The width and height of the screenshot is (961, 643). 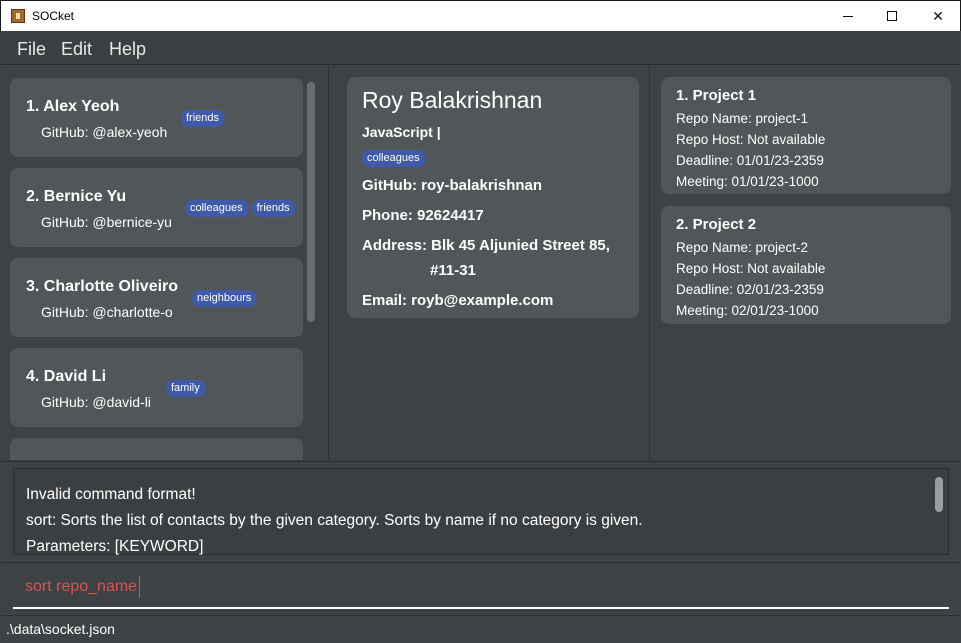 I want to click on menu-file: File, so click(x=31, y=49).